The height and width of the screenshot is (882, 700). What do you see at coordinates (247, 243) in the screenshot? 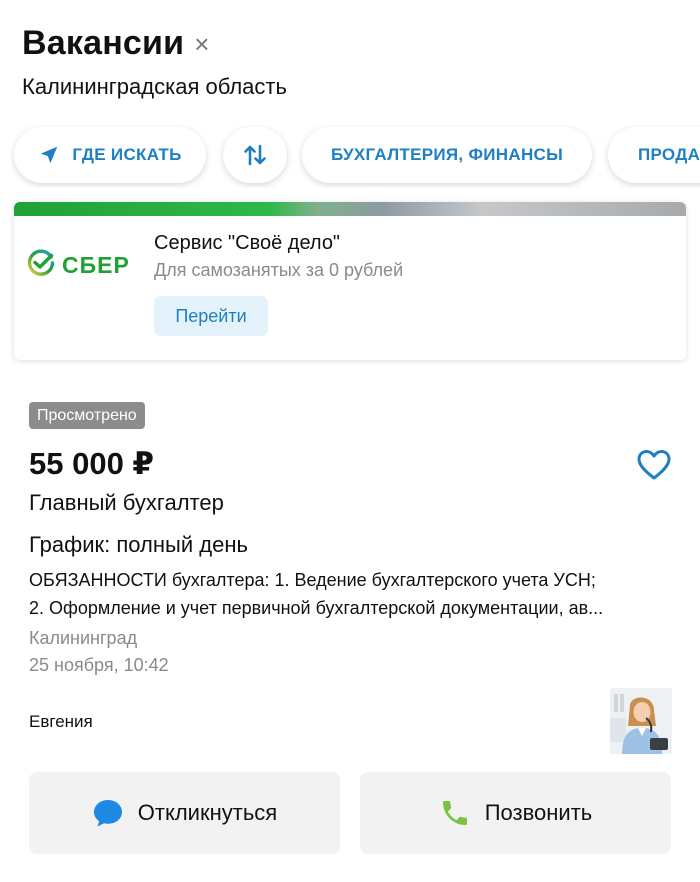
I see `ad-title: Сервис "Своё дело"` at bounding box center [247, 243].